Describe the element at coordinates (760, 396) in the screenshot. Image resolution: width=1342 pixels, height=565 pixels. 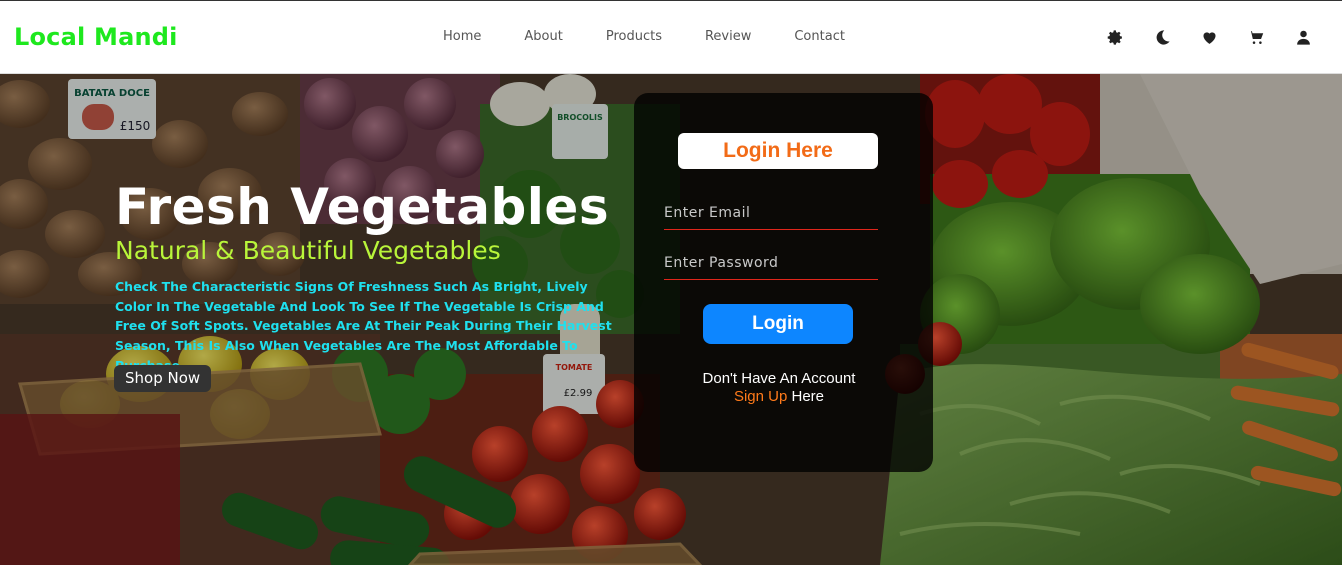
I see `signup-link: Sign Up` at that location.